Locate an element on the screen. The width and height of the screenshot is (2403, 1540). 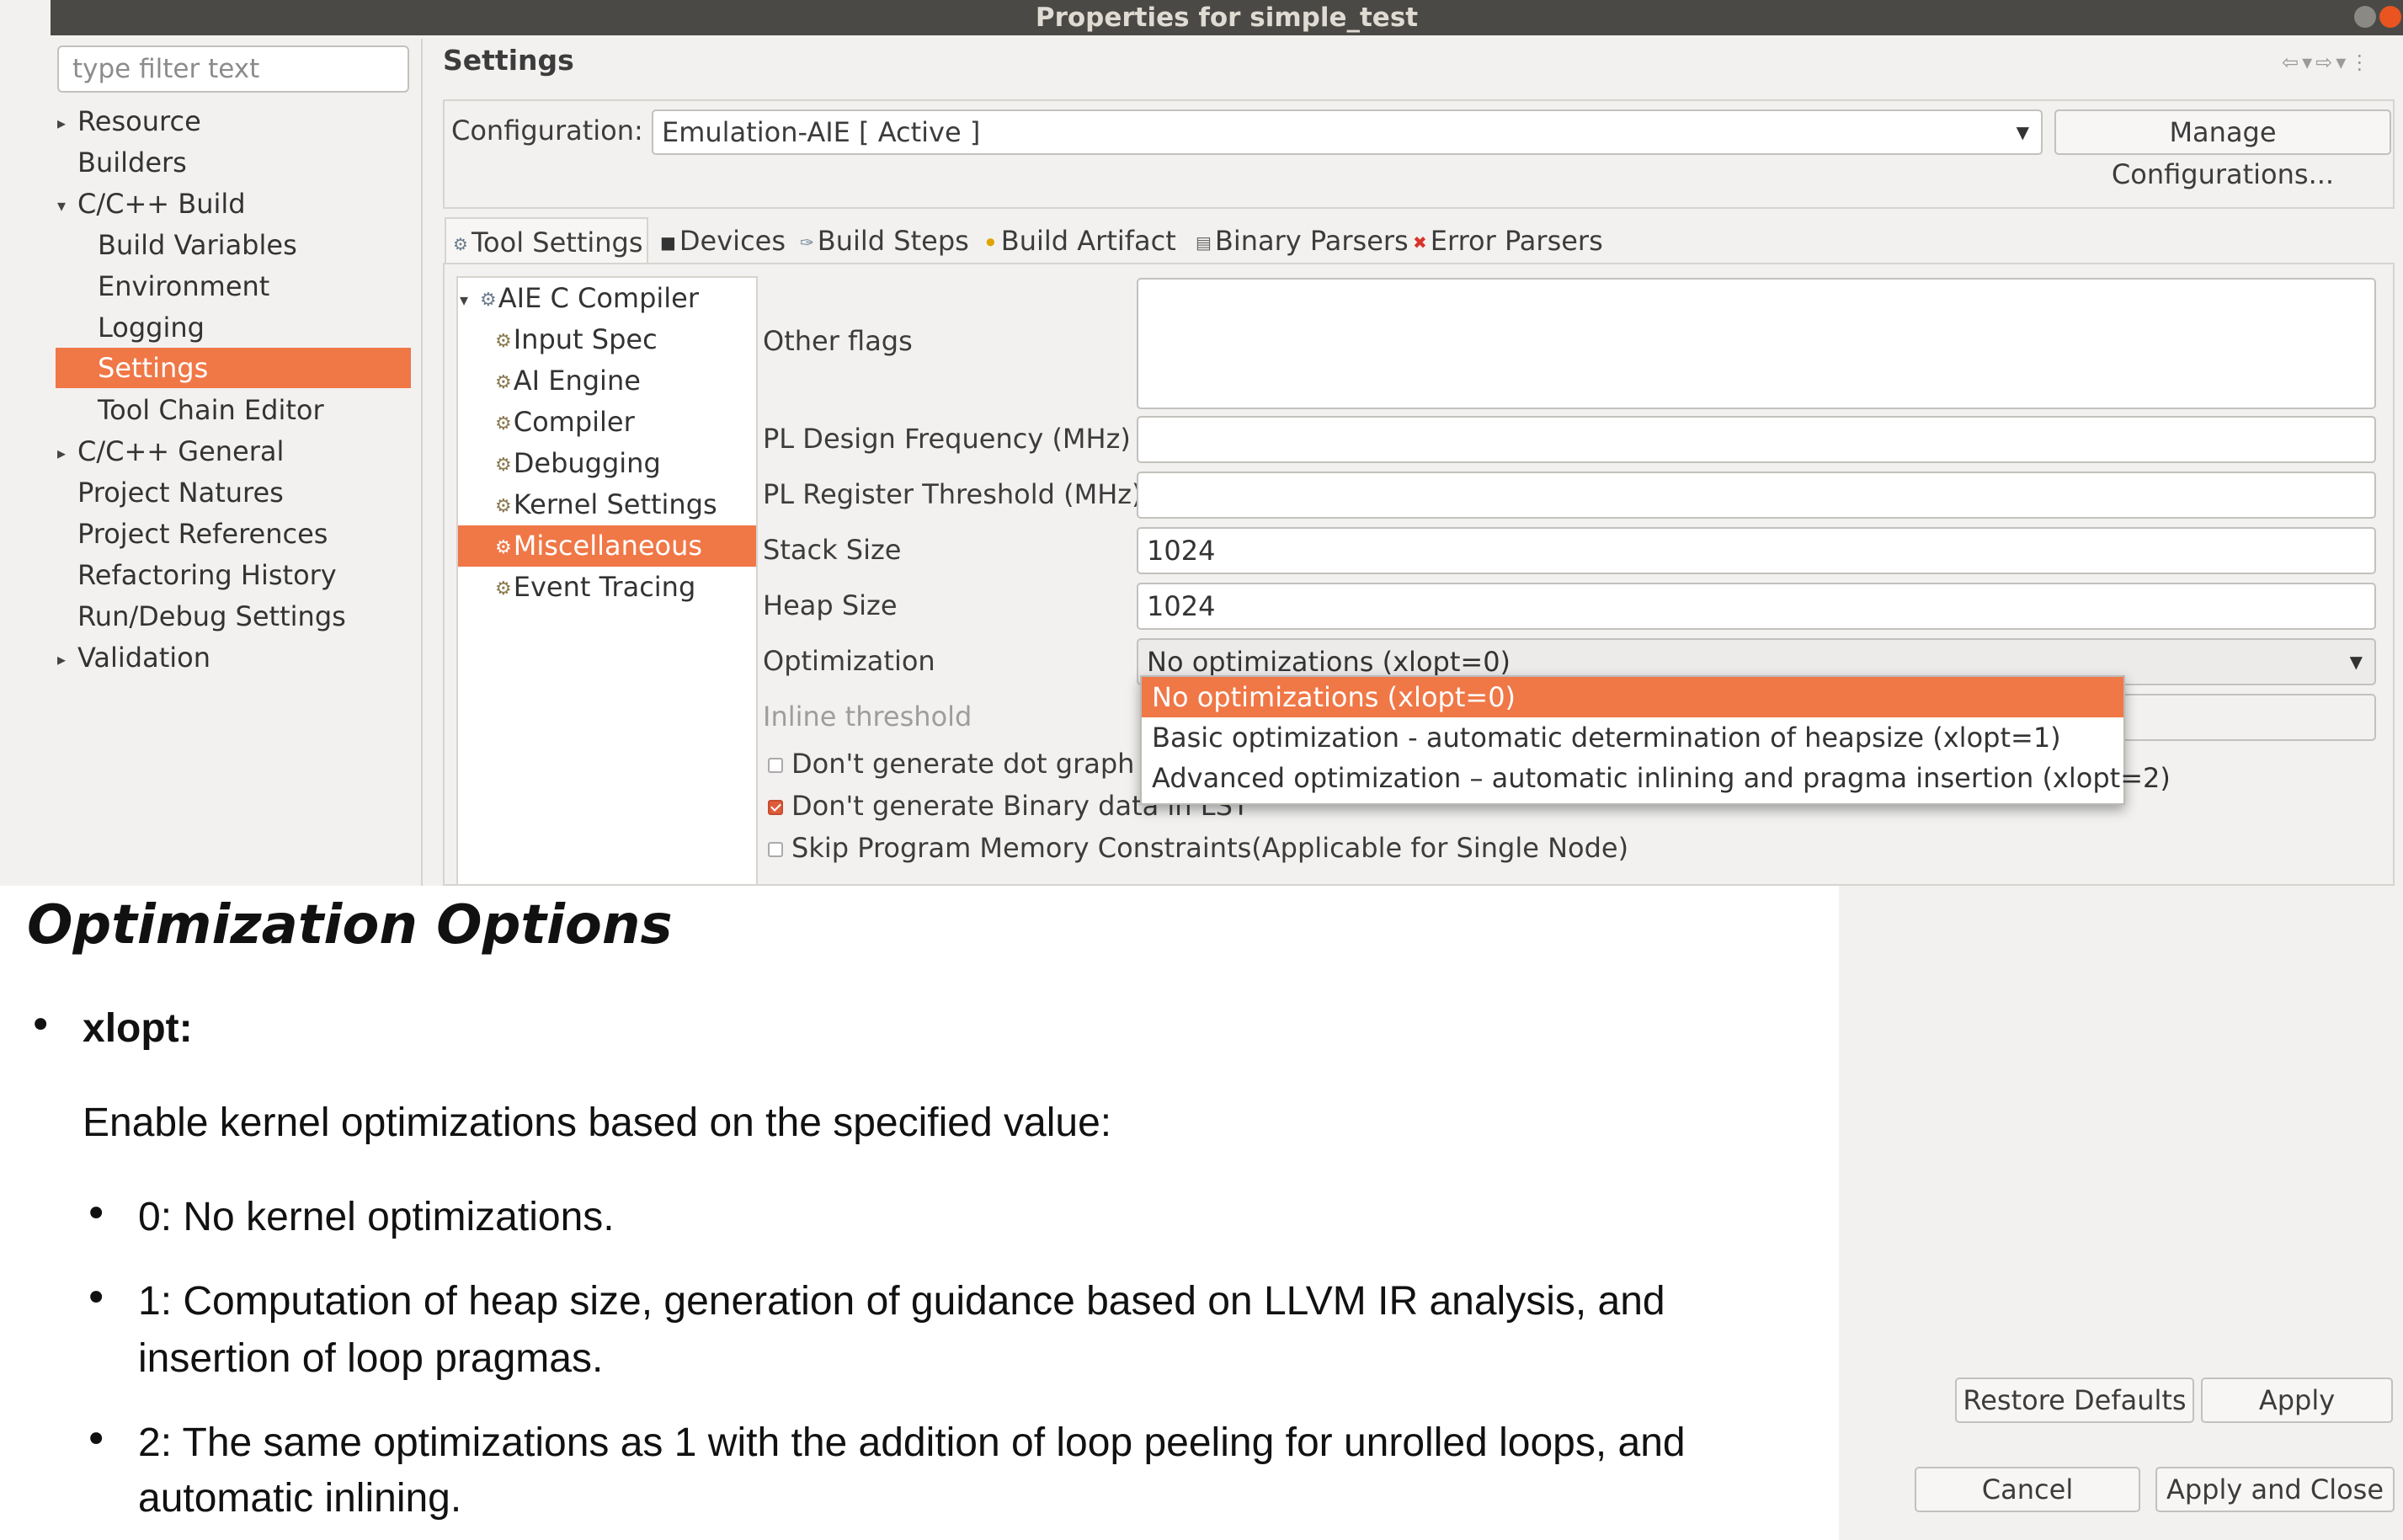
stack-size-label: Stack Size is located at coordinates (832, 550).